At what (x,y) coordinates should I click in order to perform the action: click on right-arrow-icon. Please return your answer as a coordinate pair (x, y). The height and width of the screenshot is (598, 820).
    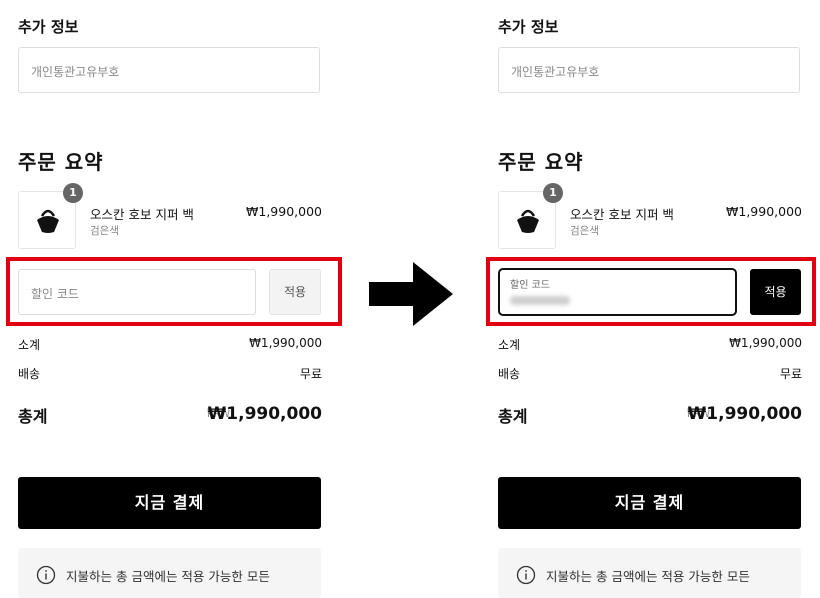
    Looking at the image, I should click on (411, 294).